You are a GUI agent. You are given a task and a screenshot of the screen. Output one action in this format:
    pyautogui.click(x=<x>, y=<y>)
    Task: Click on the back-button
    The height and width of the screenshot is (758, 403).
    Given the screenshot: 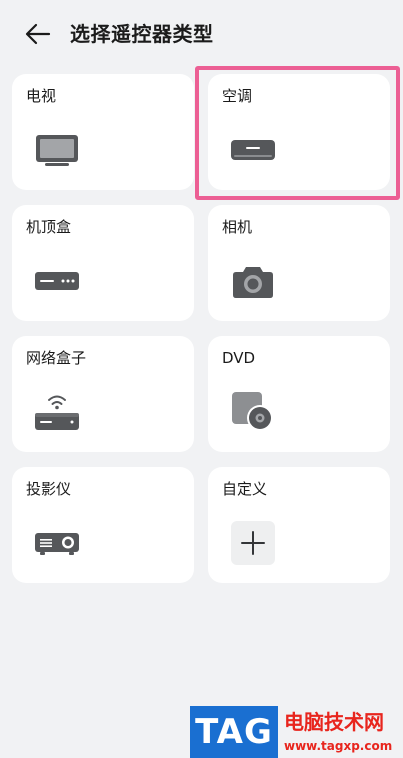 What is the action you would take?
    pyautogui.click(x=38, y=34)
    